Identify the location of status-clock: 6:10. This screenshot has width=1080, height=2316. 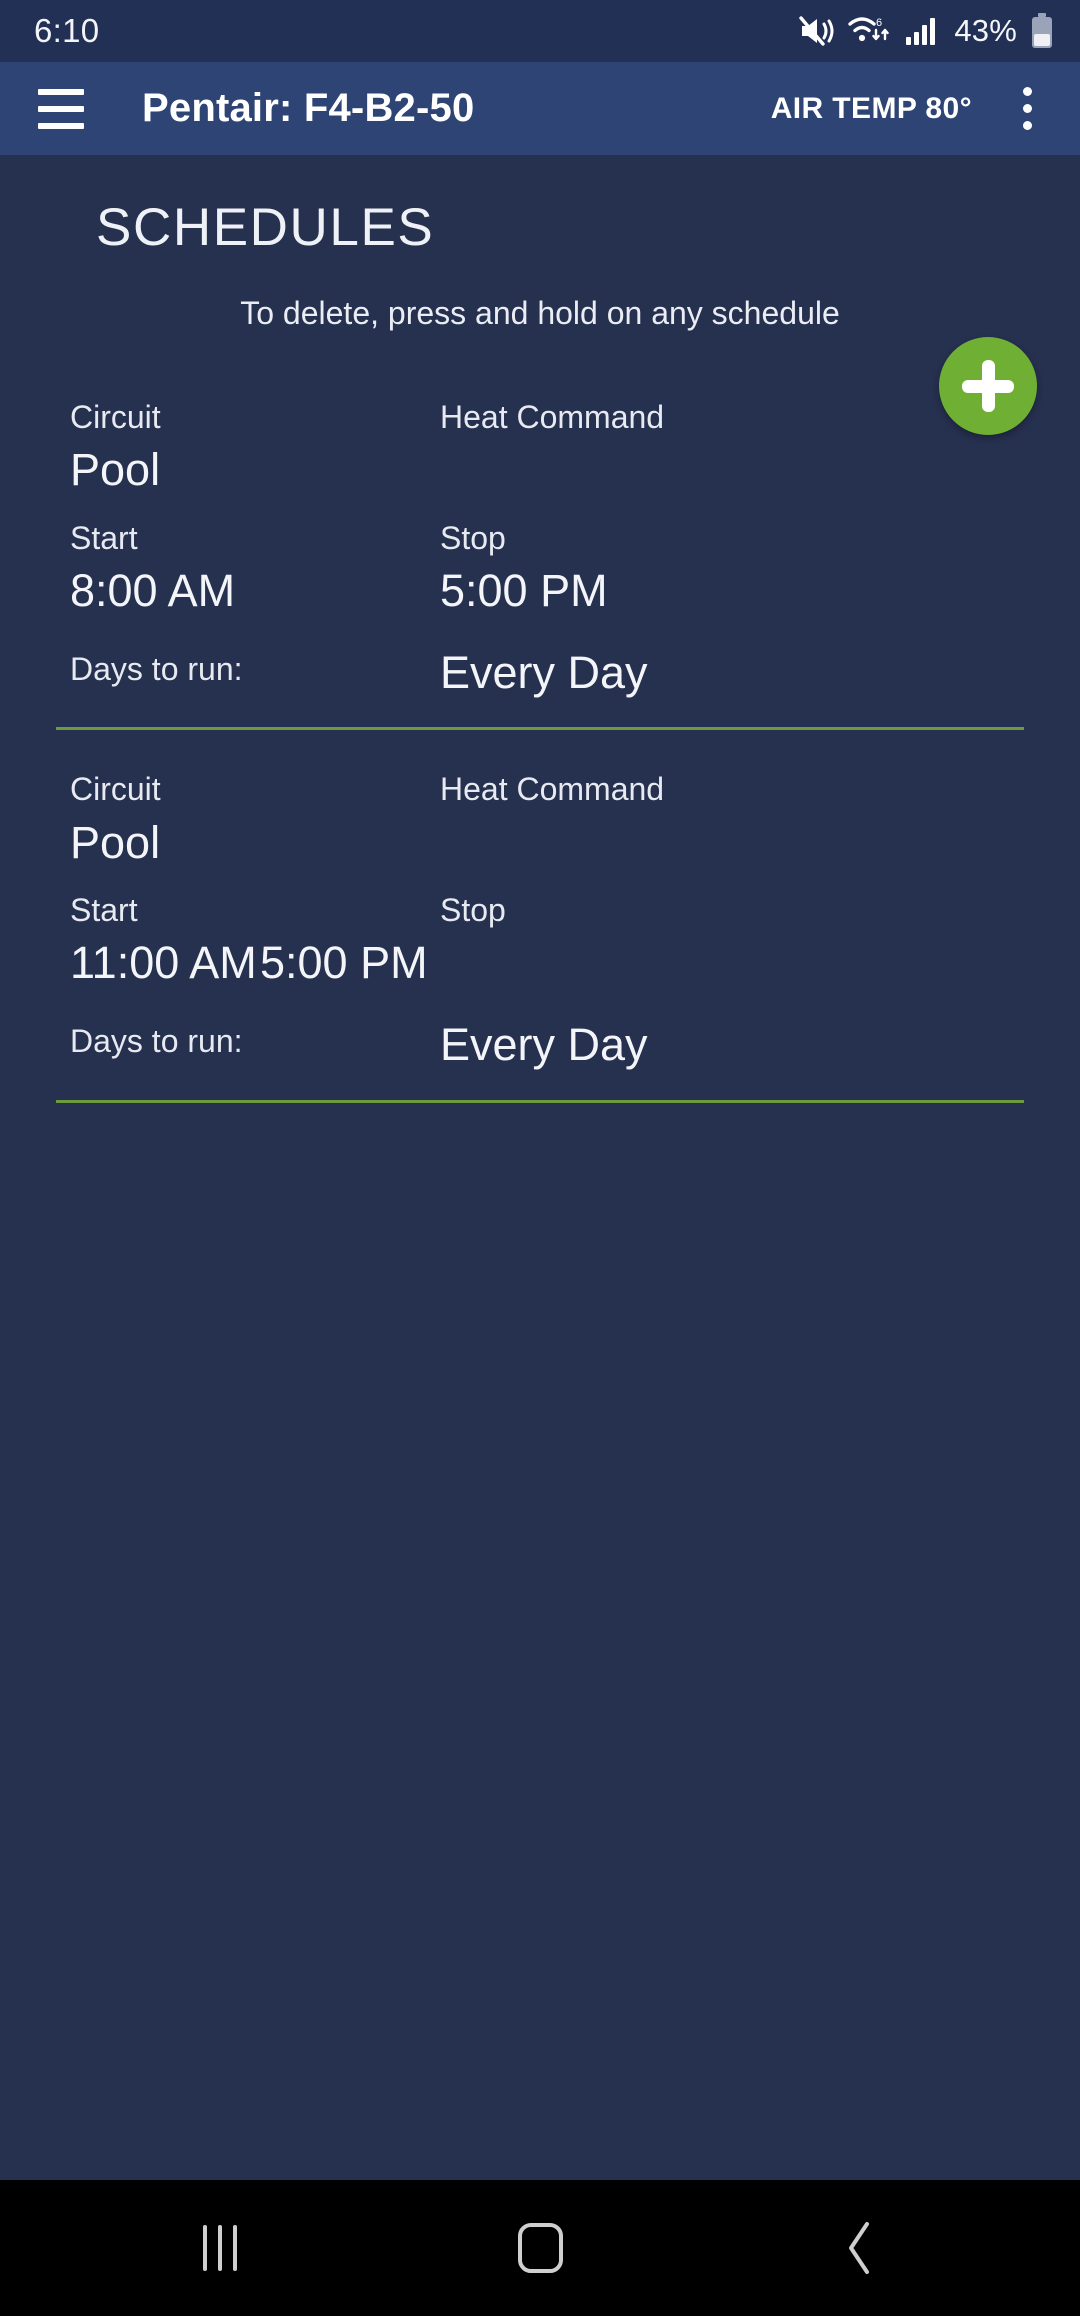
(67, 30).